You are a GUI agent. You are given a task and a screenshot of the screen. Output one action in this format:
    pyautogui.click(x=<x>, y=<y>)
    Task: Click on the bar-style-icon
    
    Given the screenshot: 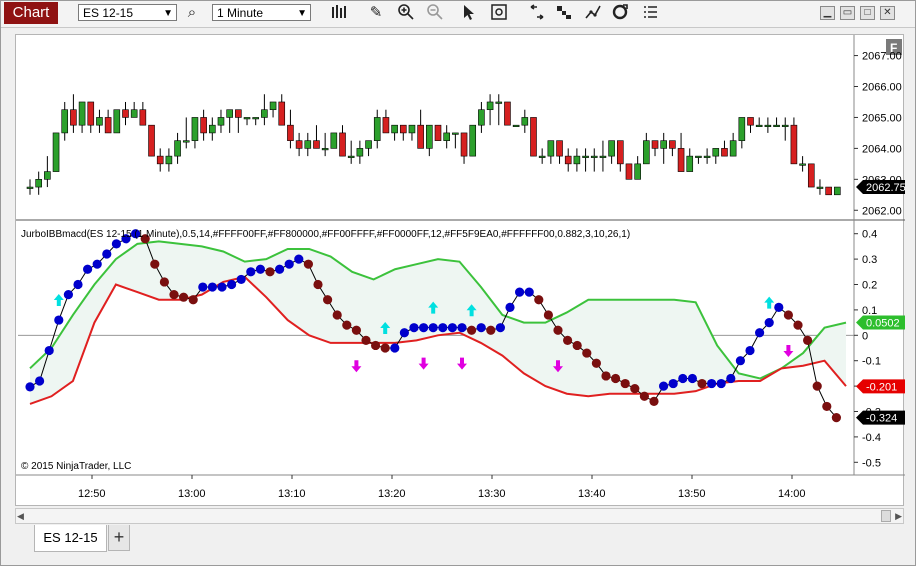 What is the action you would take?
    pyautogui.click(x=339, y=13)
    